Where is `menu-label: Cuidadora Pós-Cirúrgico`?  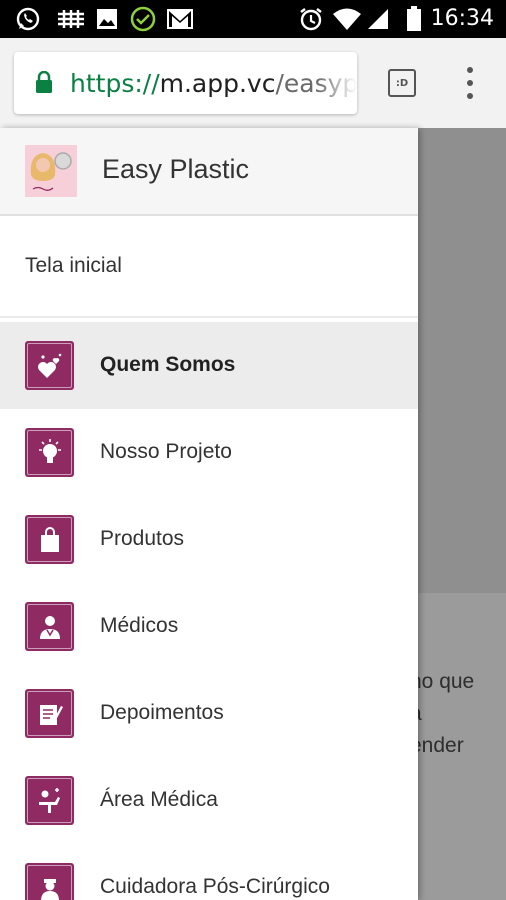
menu-label: Cuidadora Pós-Cirúrgico is located at coordinates (215, 886).